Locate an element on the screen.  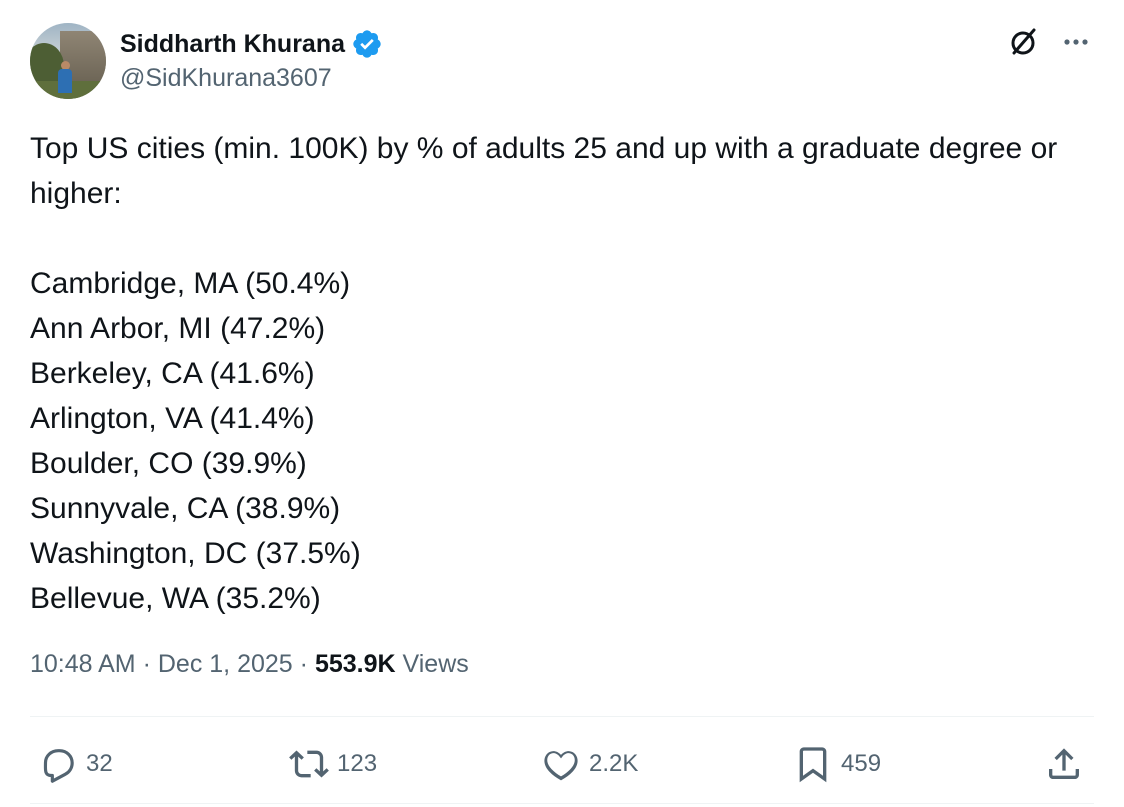
repost-icon is located at coordinates (309, 764).